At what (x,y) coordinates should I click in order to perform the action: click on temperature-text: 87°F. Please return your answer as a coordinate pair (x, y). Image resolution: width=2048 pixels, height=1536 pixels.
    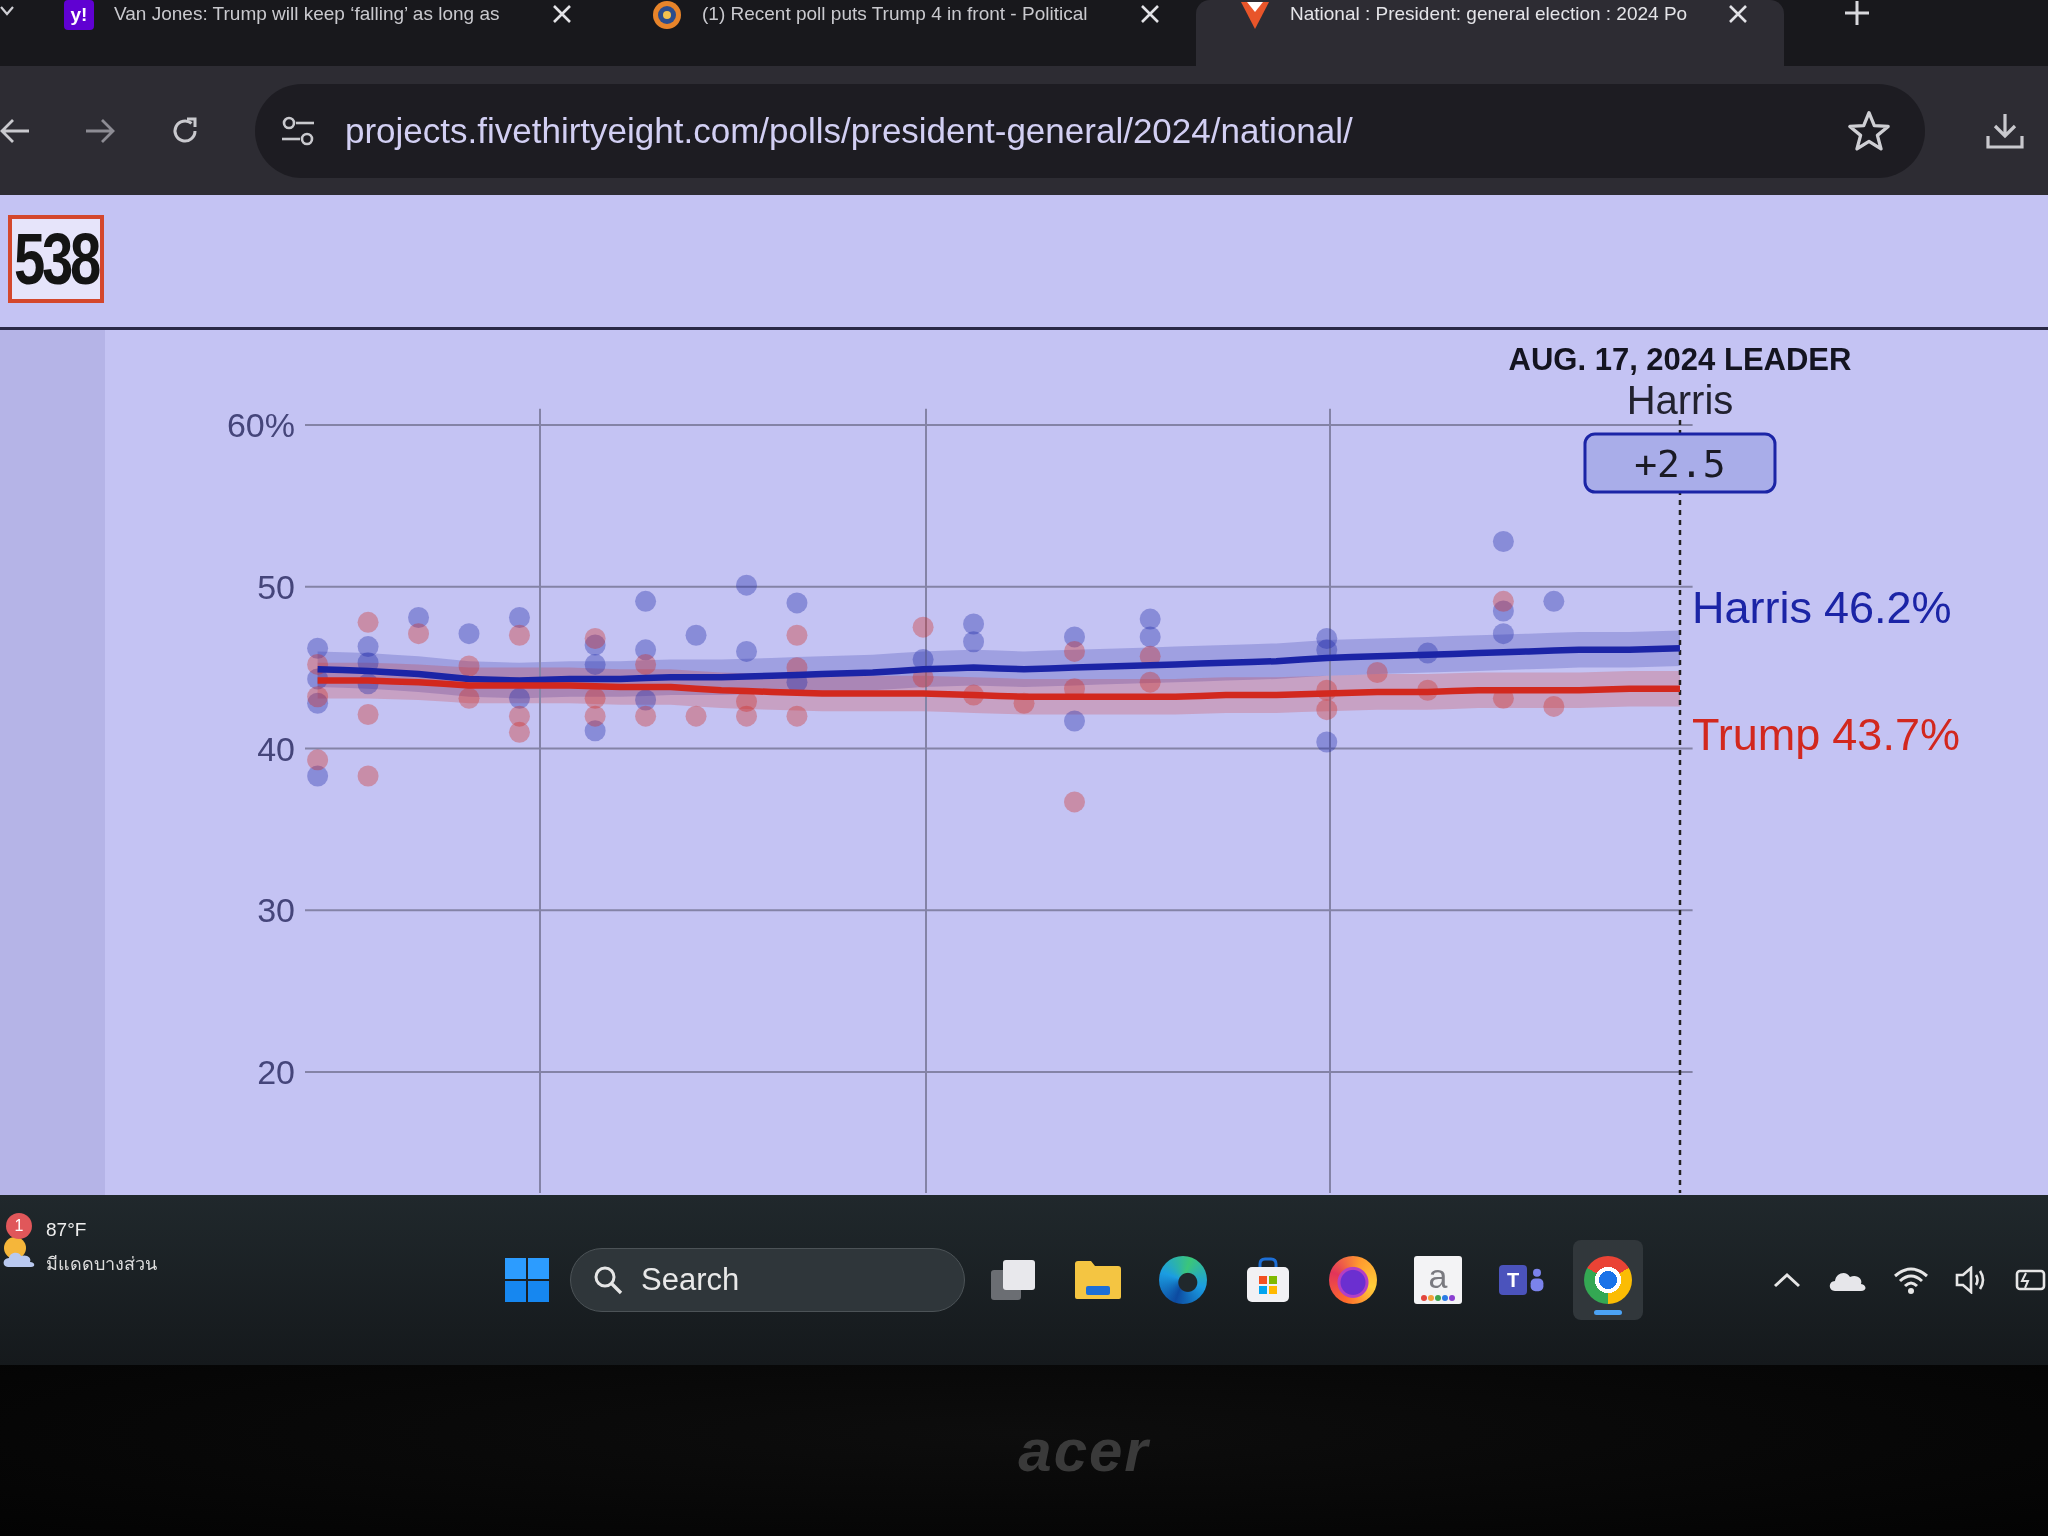
    Looking at the image, I should click on (67, 1230).